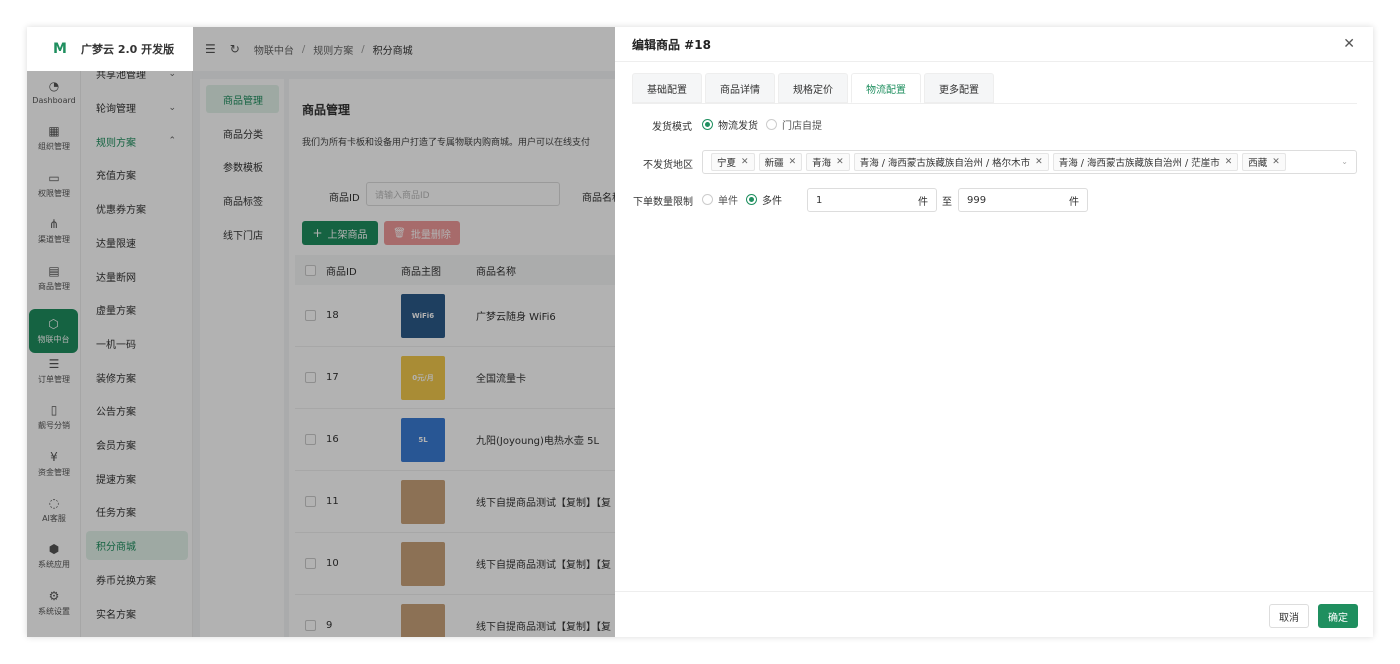 The height and width of the screenshot is (664, 1400). What do you see at coordinates (994, 44) in the screenshot?
I see `drawer-header: 编辑商品 #18` at bounding box center [994, 44].